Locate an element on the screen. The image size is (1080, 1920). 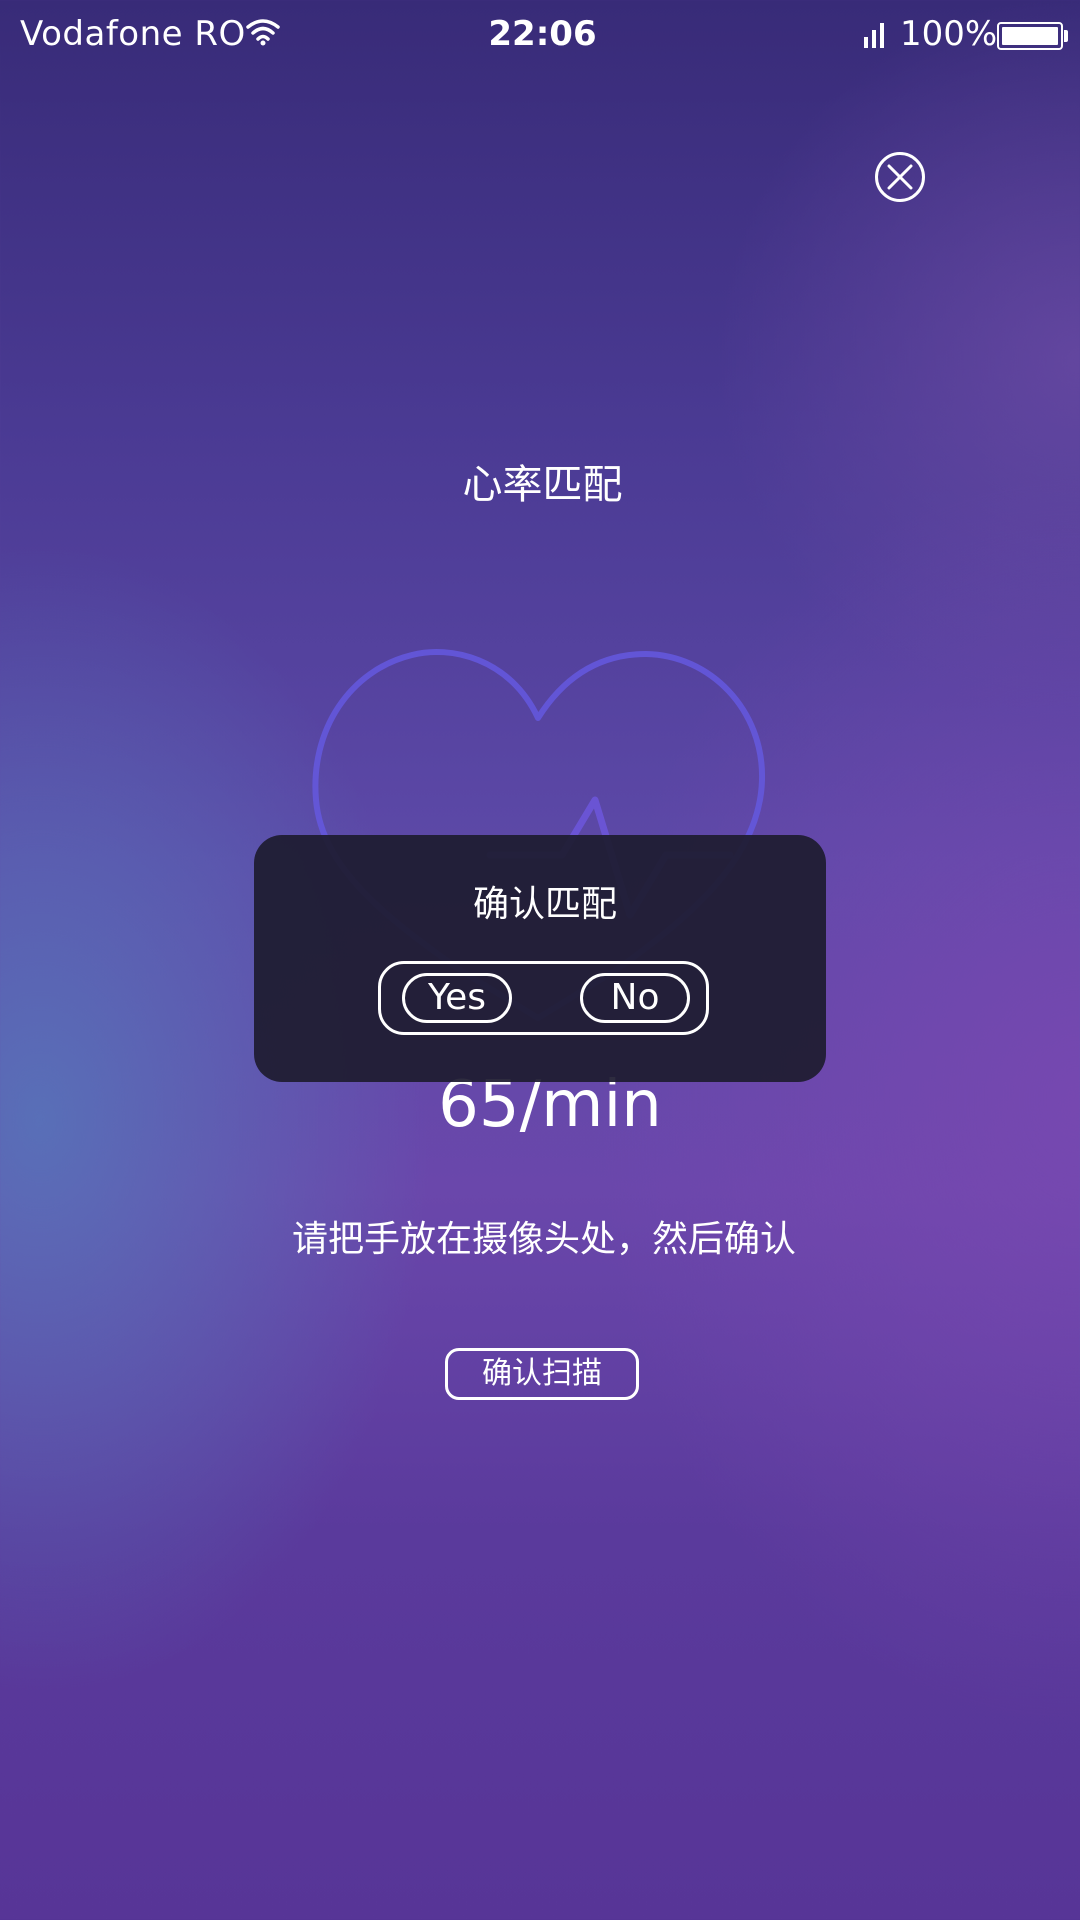
battery-percent: 100% is located at coordinates (949, 34).